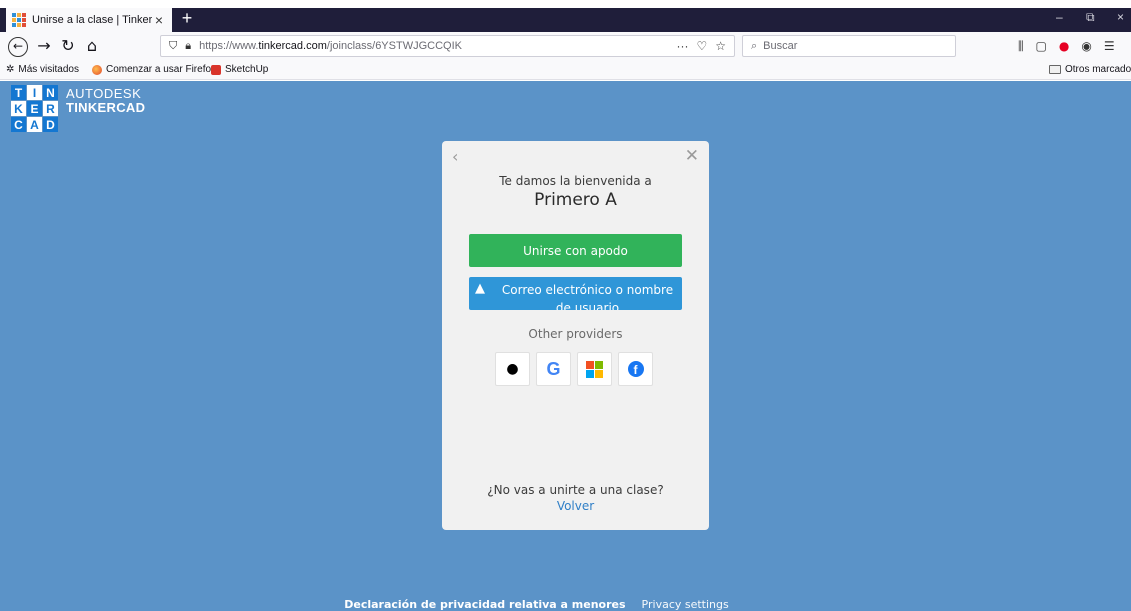 The width and height of the screenshot is (1131, 611). What do you see at coordinates (173, 46) in the screenshot?
I see `shield-icon: ⛉` at bounding box center [173, 46].